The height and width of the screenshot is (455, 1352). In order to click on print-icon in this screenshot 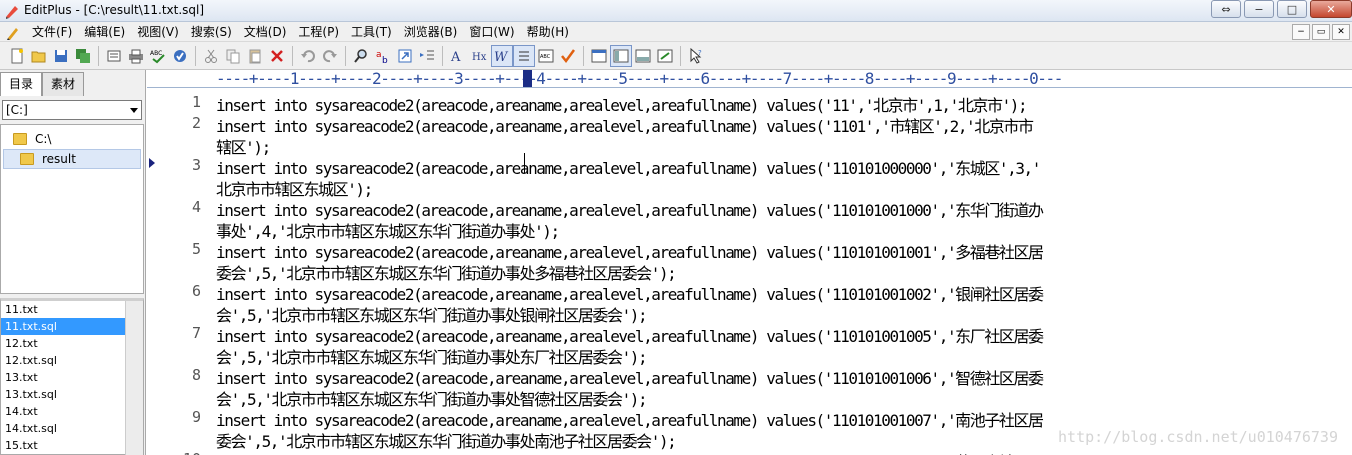, I will do `click(136, 56)`.